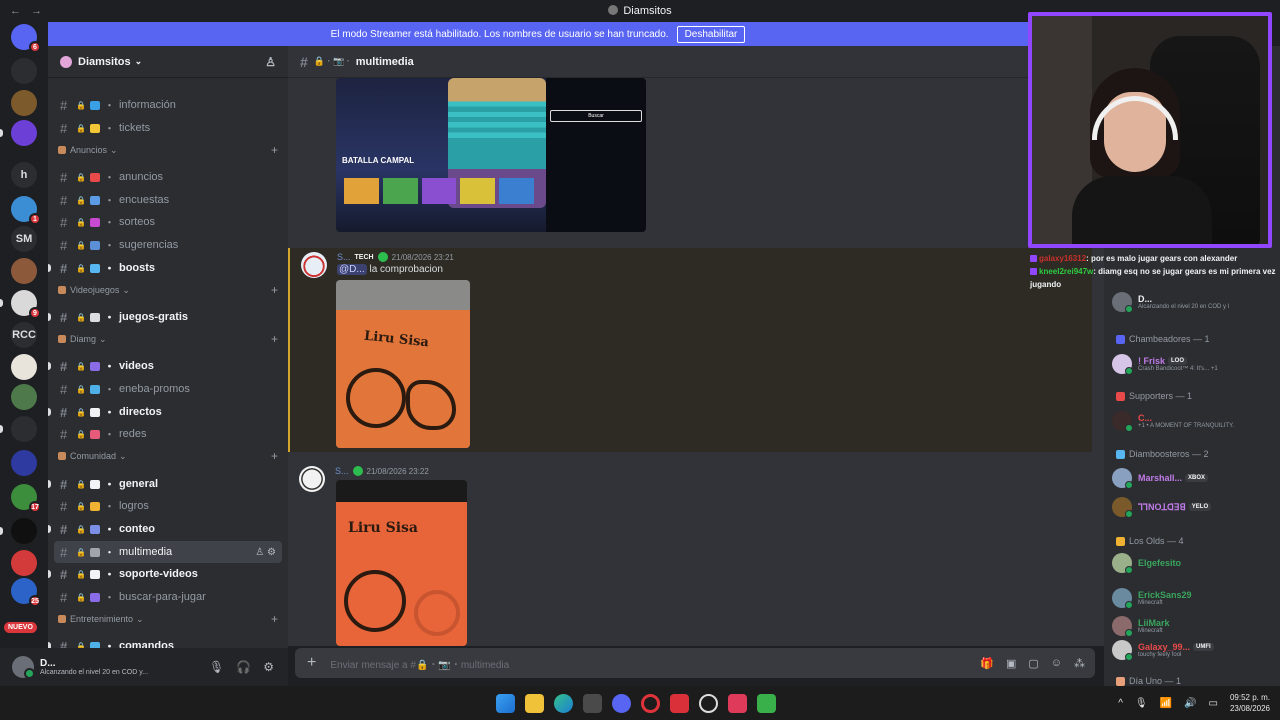 This screenshot has height=720, width=1280. What do you see at coordinates (711, 34) in the screenshot?
I see `disable-streamer-button: Deshabilitar` at bounding box center [711, 34].